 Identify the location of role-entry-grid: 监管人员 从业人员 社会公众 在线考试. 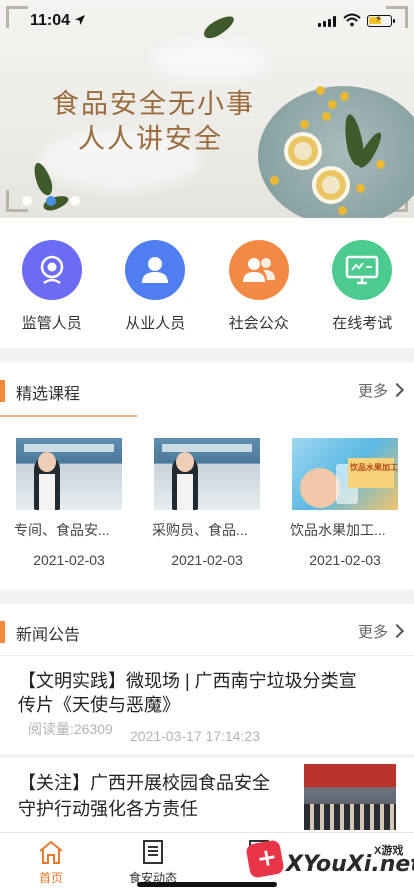
(207, 283).